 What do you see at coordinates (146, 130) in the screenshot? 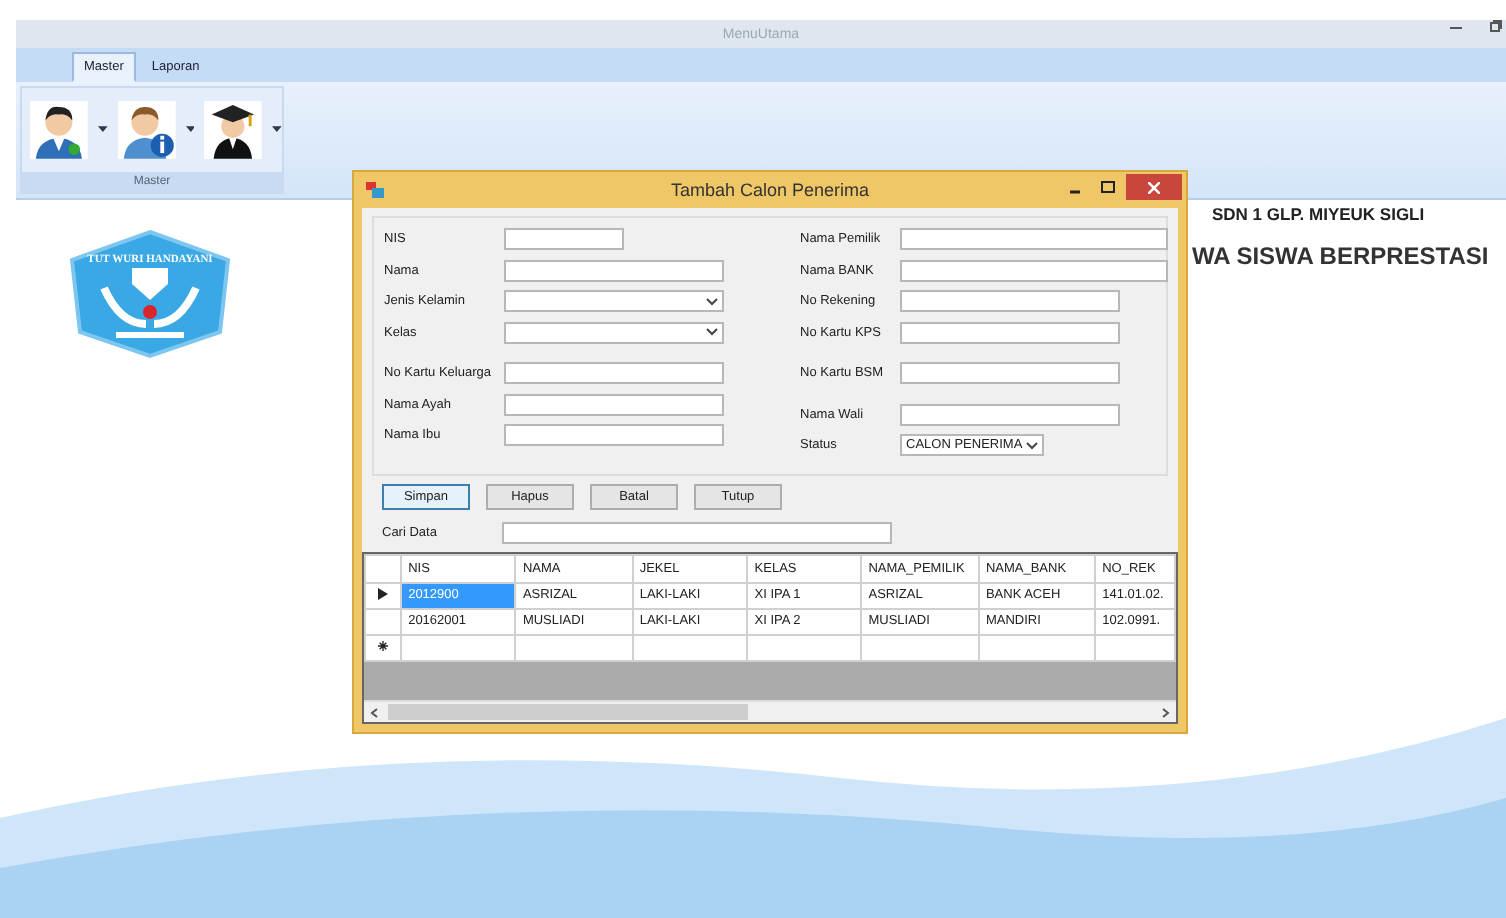
I see `user-info-icon` at bounding box center [146, 130].